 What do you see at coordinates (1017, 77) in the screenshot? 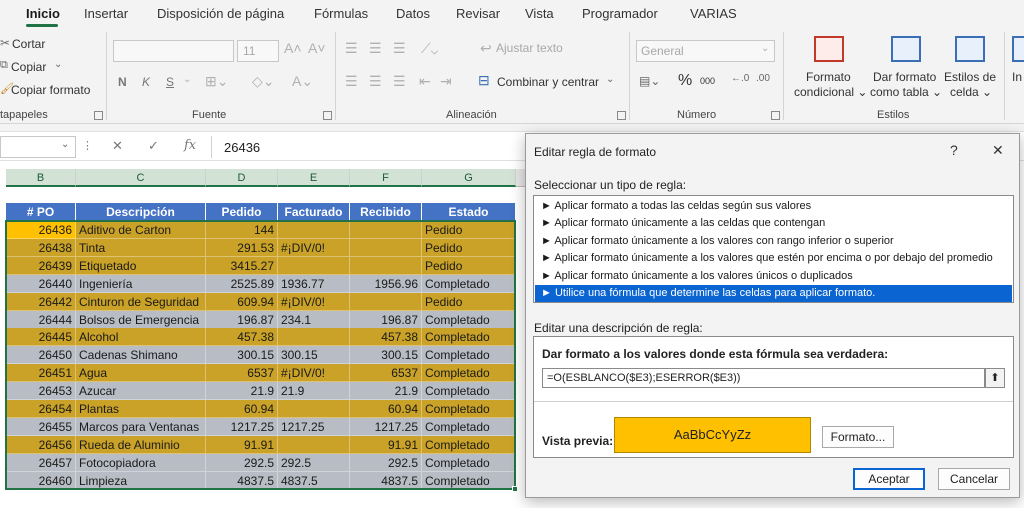
I see `insert-button-partial: In` at bounding box center [1017, 77].